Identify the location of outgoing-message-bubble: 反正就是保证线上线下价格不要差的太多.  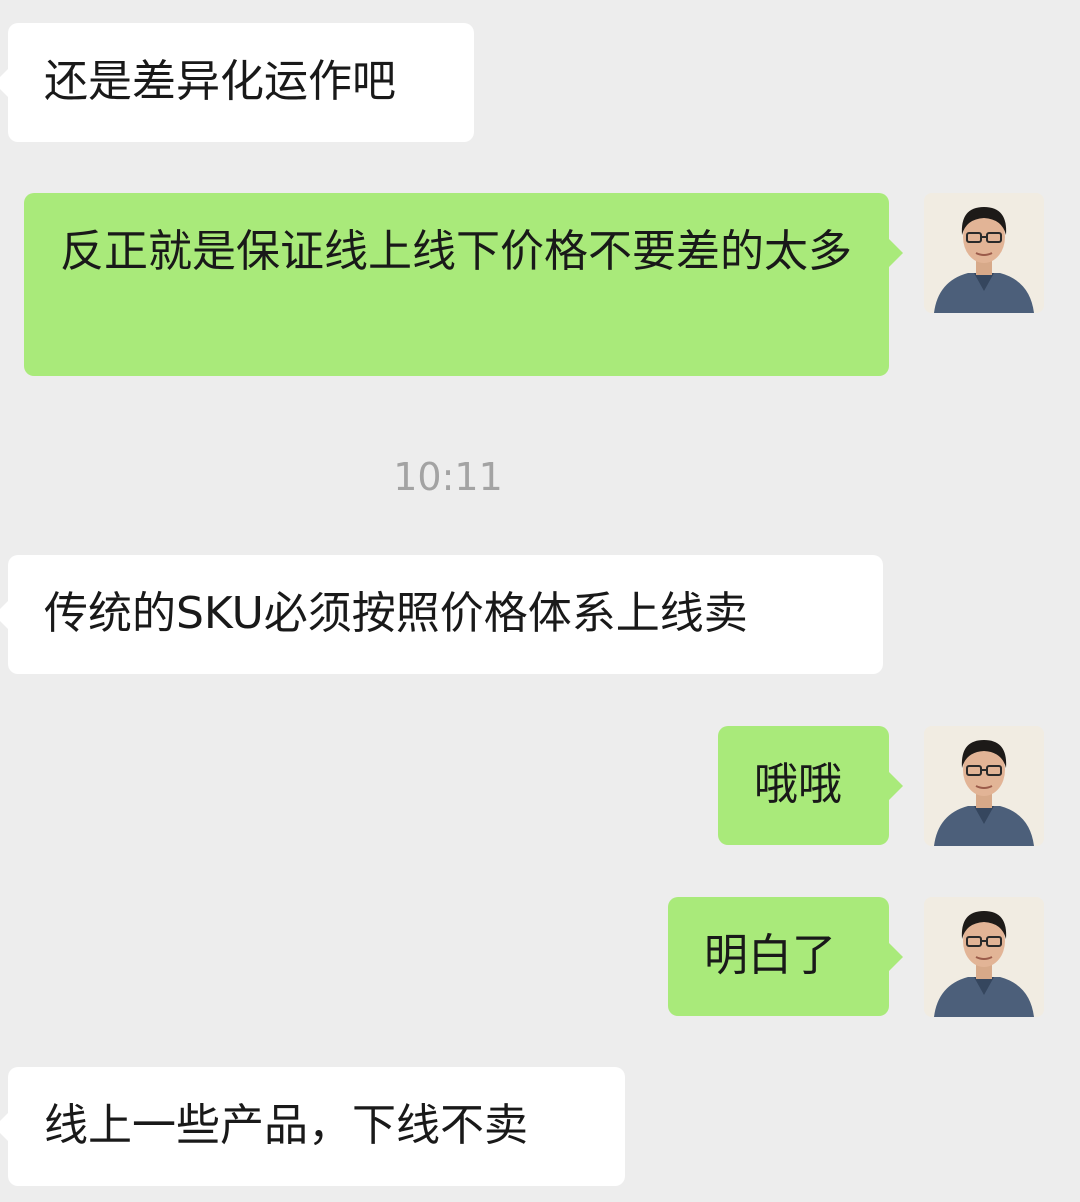
(463, 284).